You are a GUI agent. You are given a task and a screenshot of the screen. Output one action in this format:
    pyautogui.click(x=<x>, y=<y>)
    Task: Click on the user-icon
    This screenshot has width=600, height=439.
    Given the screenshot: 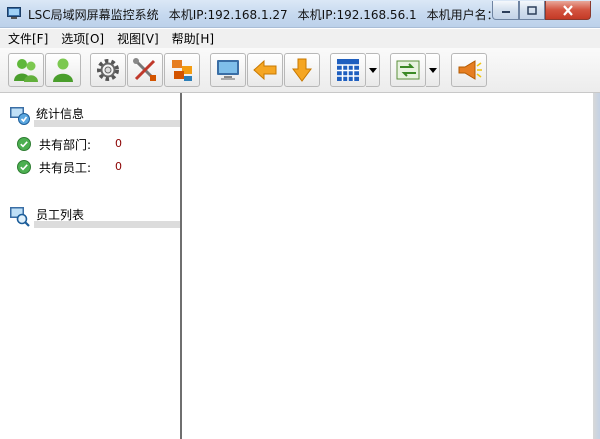 What is the action you would take?
    pyautogui.click(x=63, y=70)
    